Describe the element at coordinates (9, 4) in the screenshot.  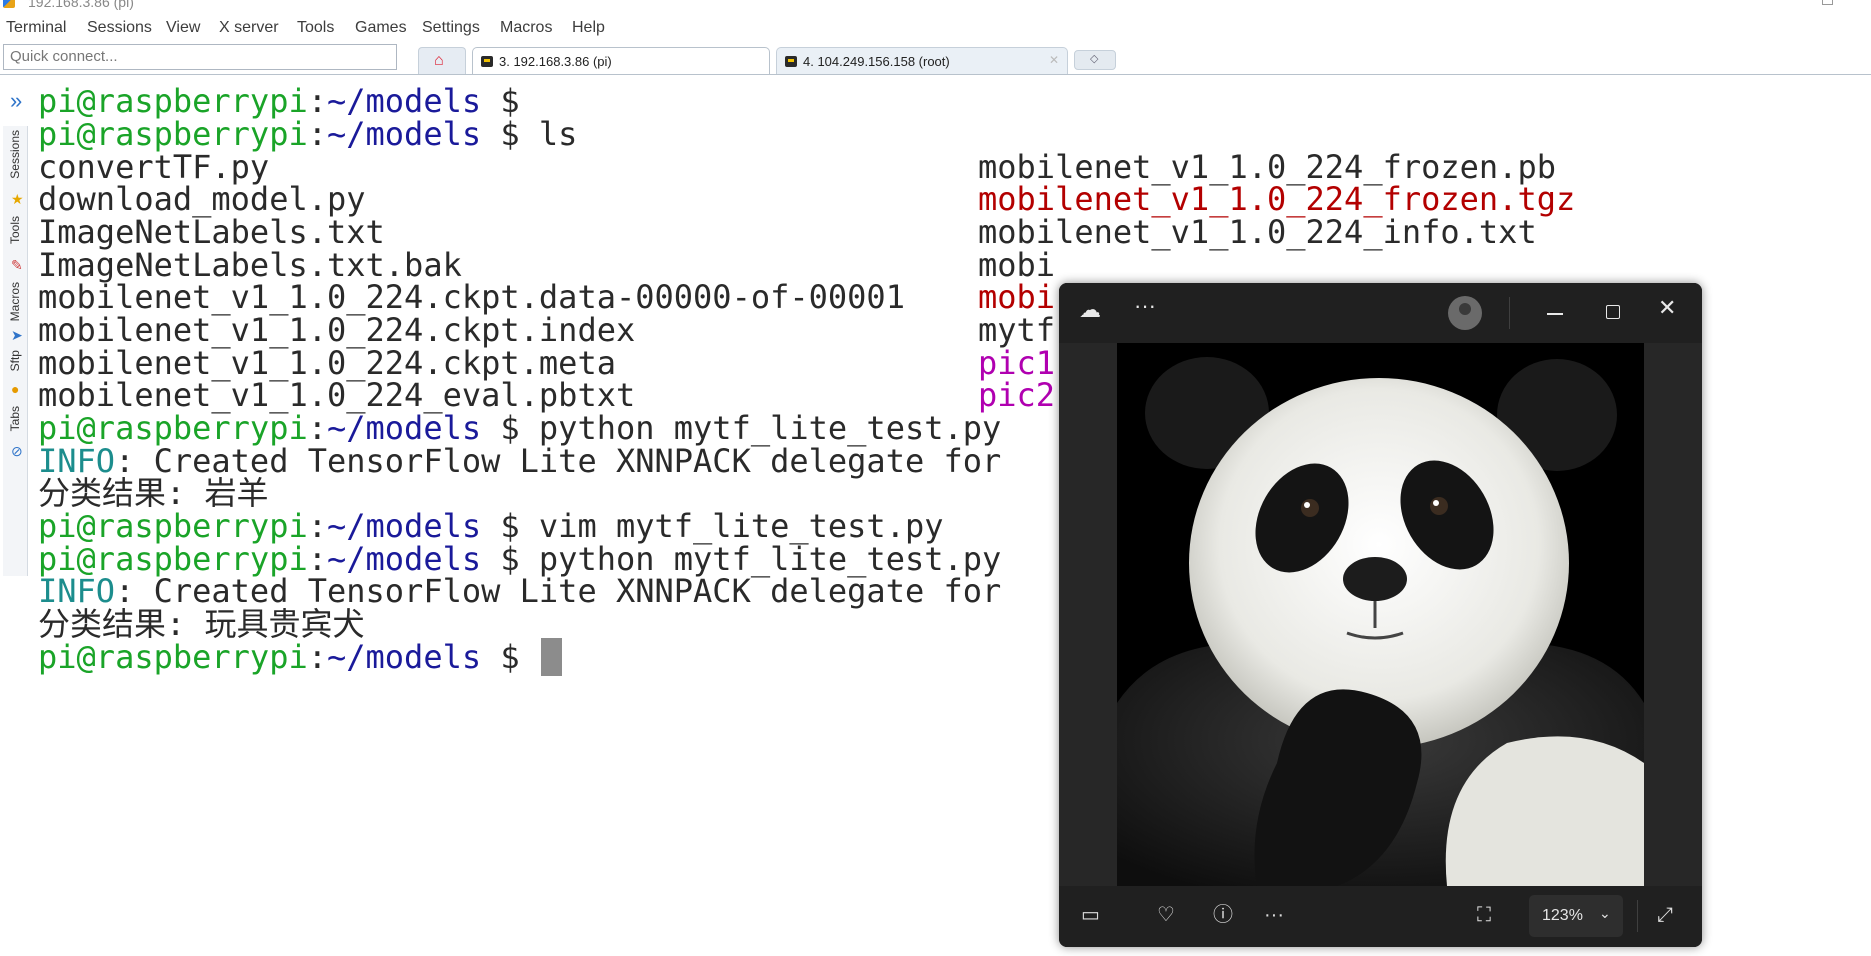
I see `app-icon` at that location.